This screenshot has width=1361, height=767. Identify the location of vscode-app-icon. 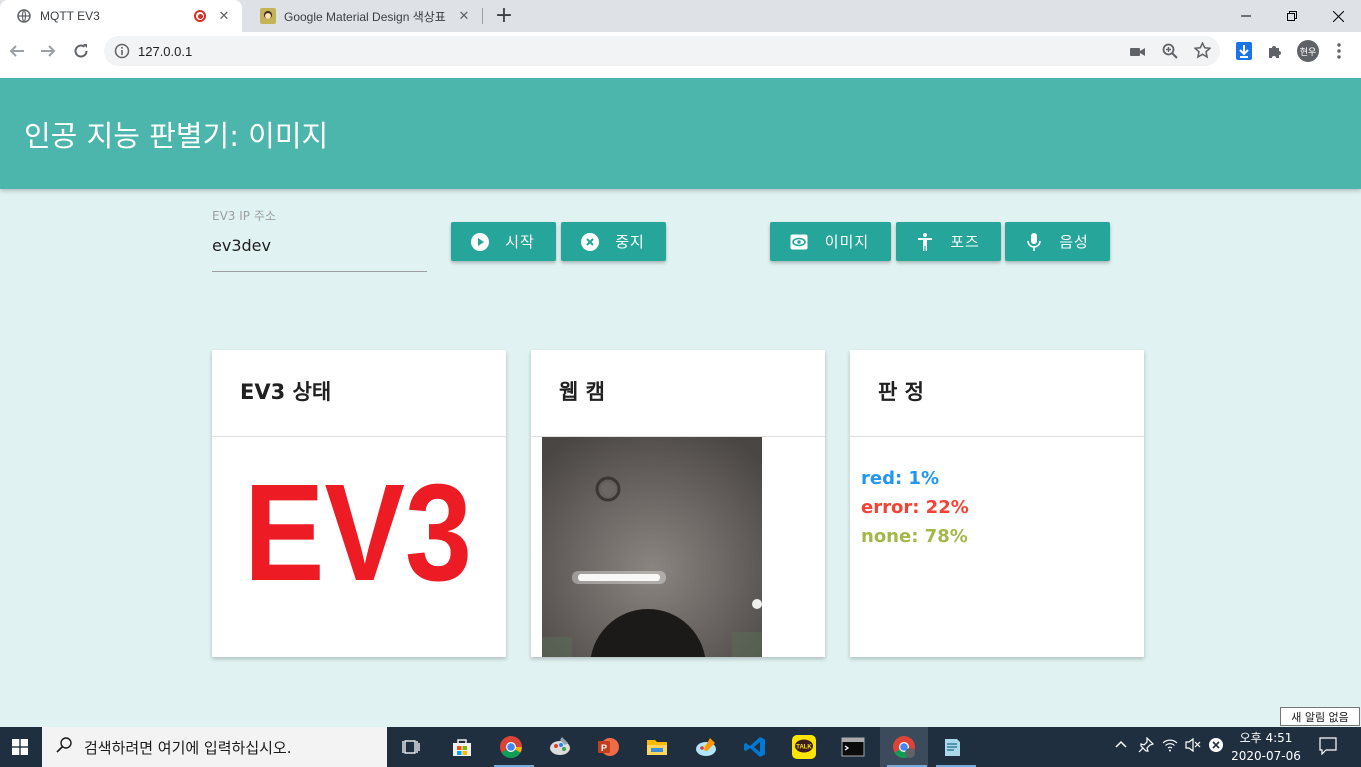
(755, 747).